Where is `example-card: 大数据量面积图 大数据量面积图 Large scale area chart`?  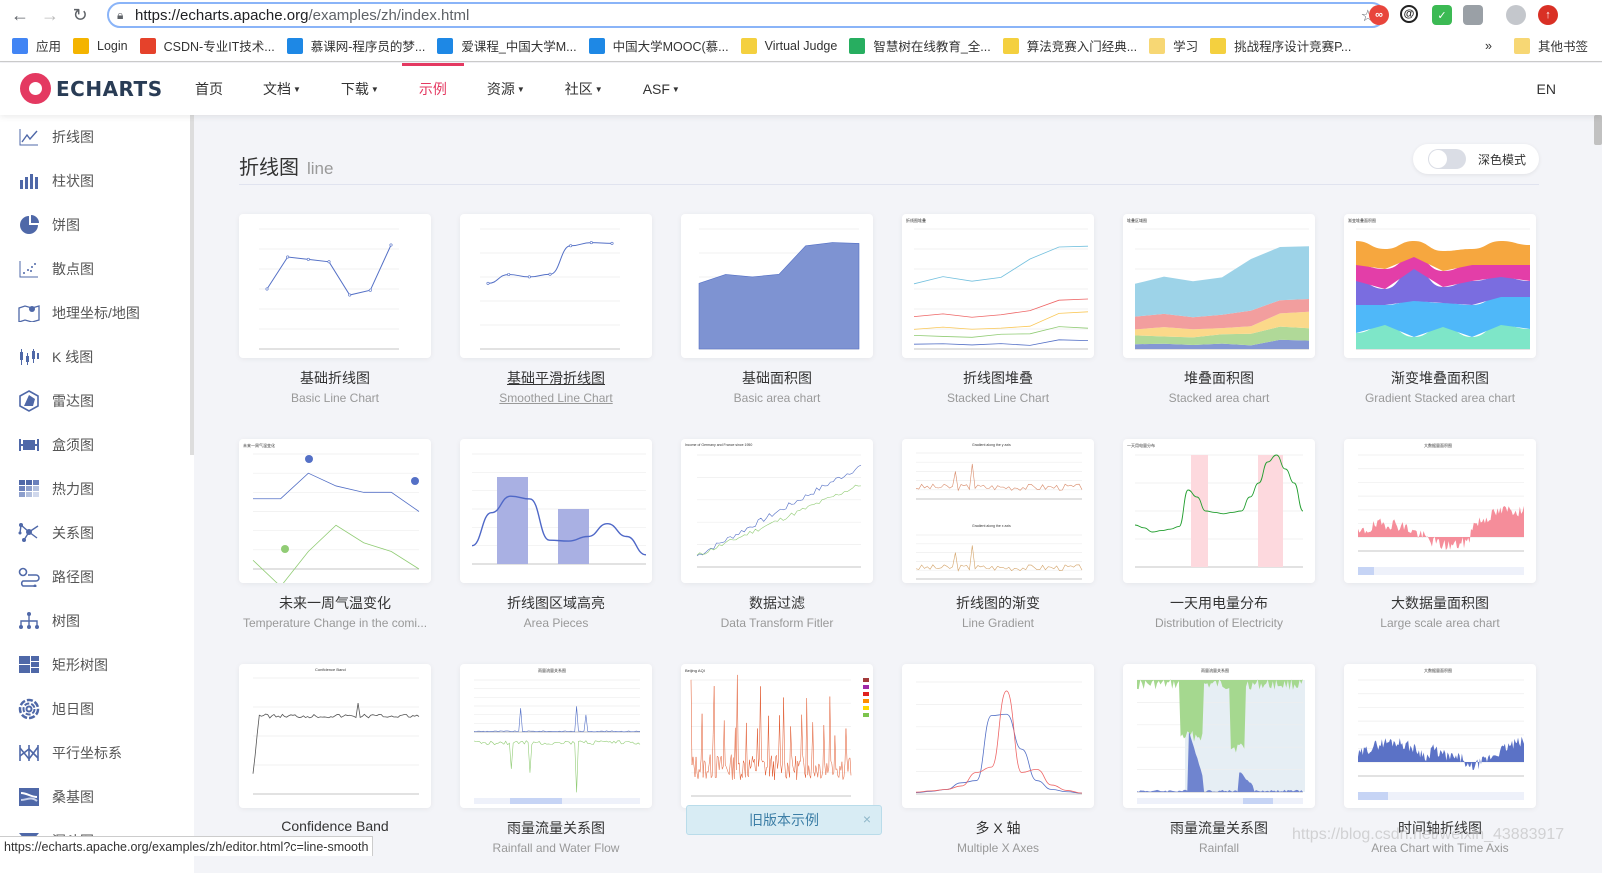
example-card: 大数据量面积图 大数据量面积图 Large scale area chart is located at coordinates (1440, 534).